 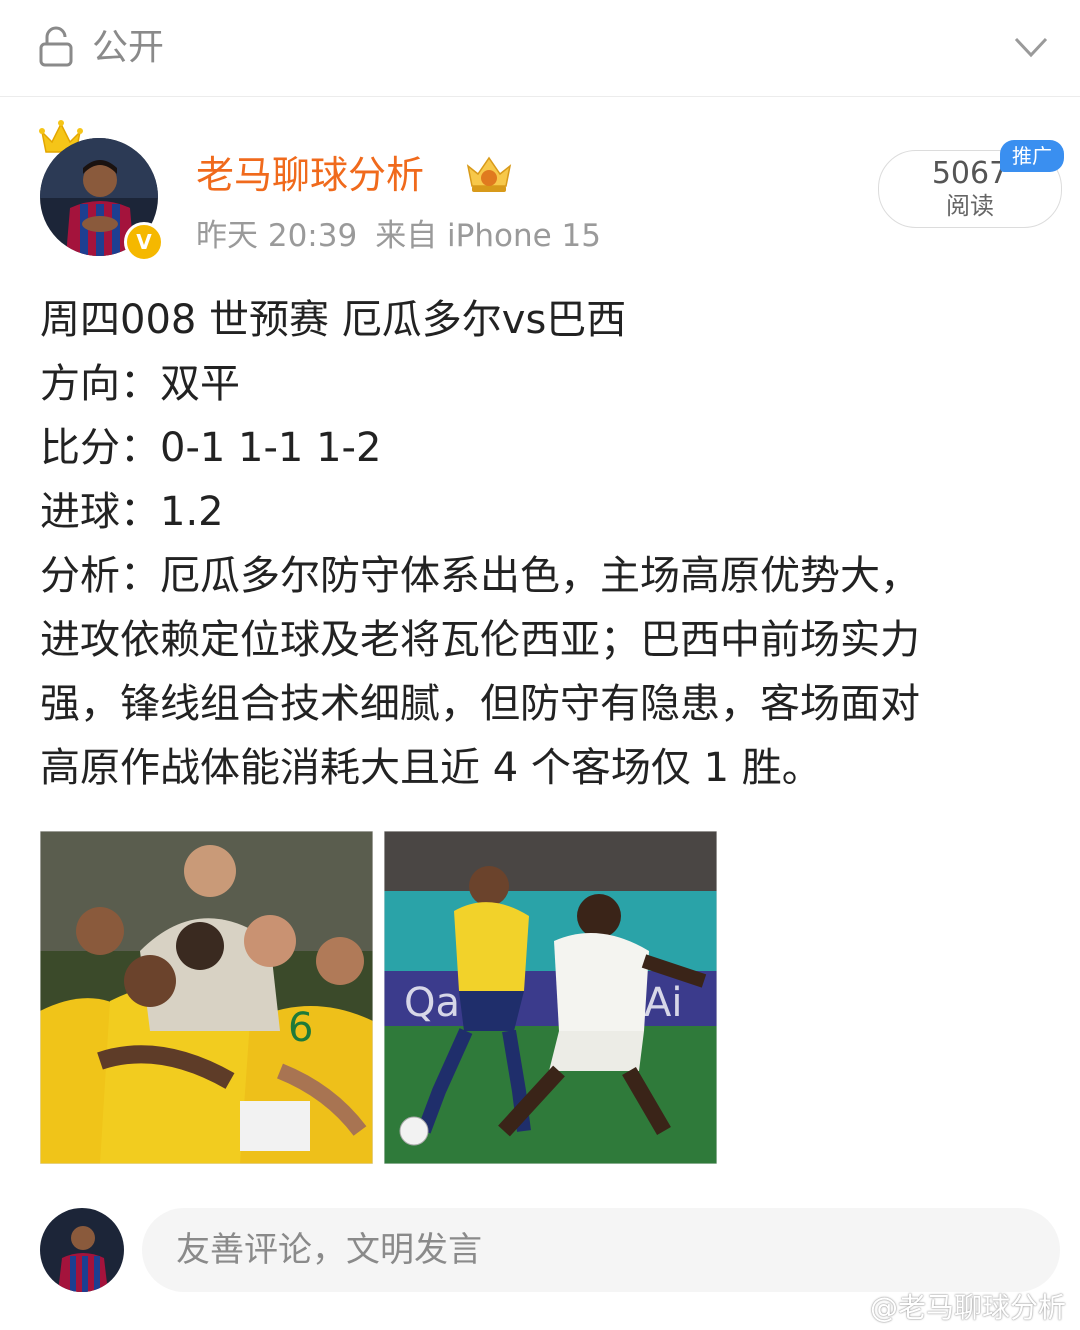 I want to click on author-name: 老马聊球分析, so click(x=310, y=175).